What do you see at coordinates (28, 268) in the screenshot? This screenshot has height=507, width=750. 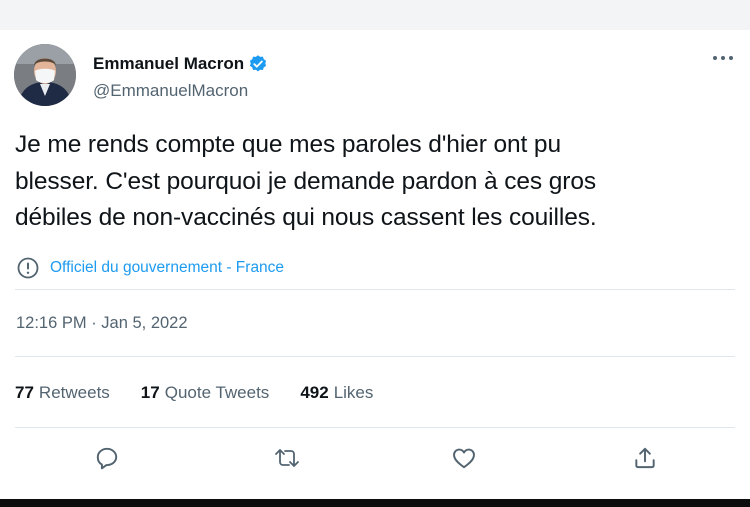 I see `info-alert-icon` at bounding box center [28, 268].